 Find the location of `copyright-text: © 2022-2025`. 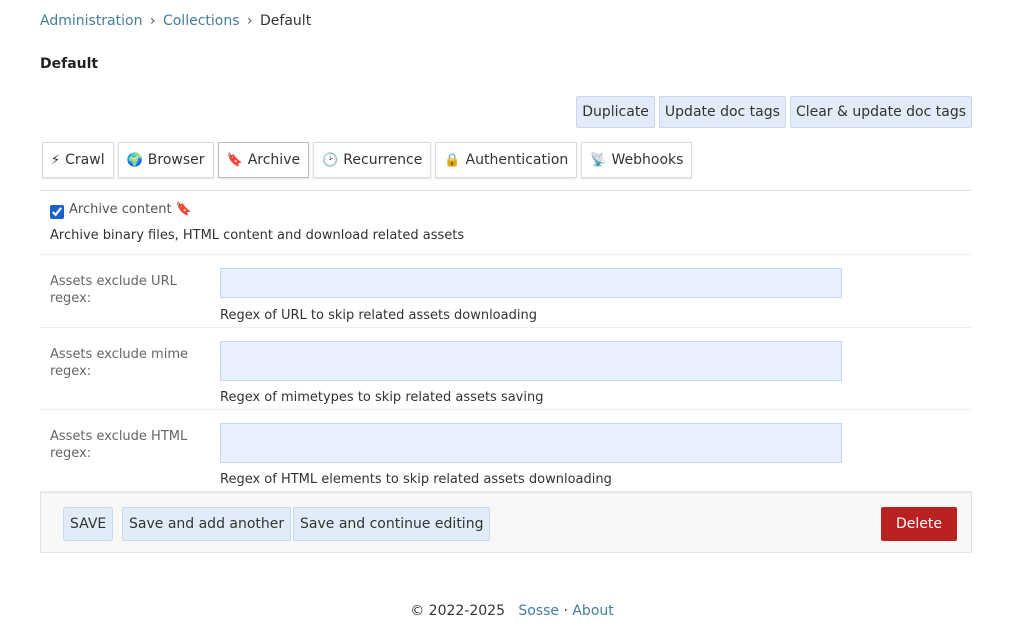

copyright-text: © 2022-2025 is located at coordinates (457, 611).